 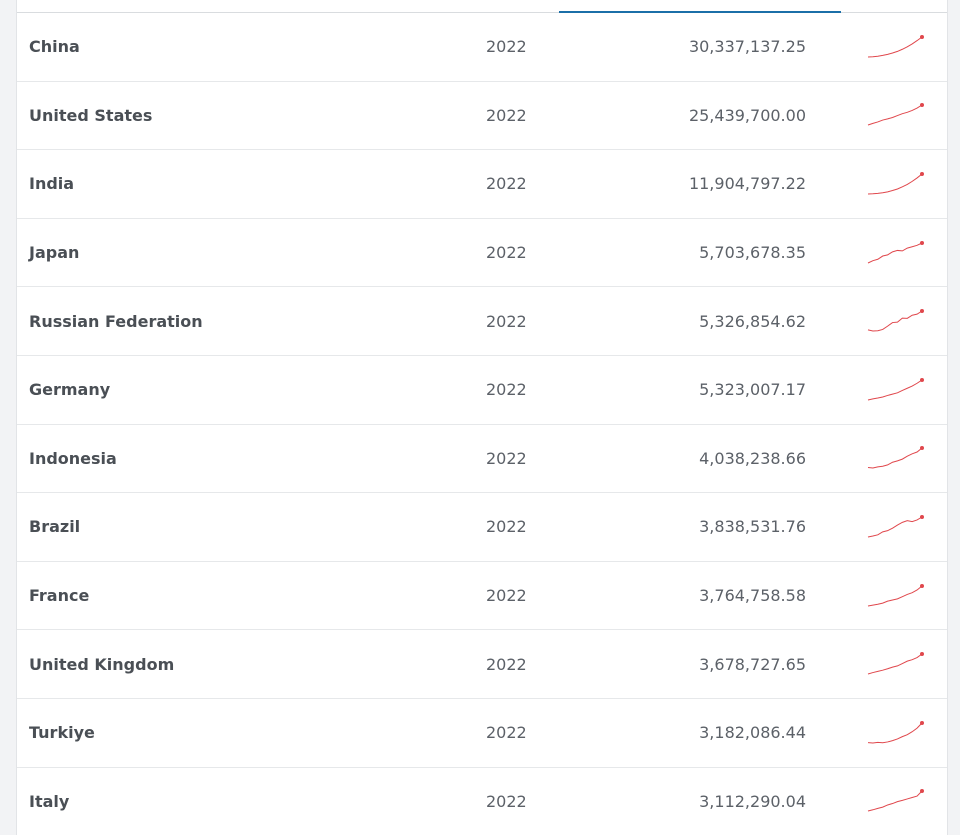 What do you see at coordinates (752, 321) in the screenshot?
I see `value-cell: 5,326,854.62` at bounding box center [752, 321].